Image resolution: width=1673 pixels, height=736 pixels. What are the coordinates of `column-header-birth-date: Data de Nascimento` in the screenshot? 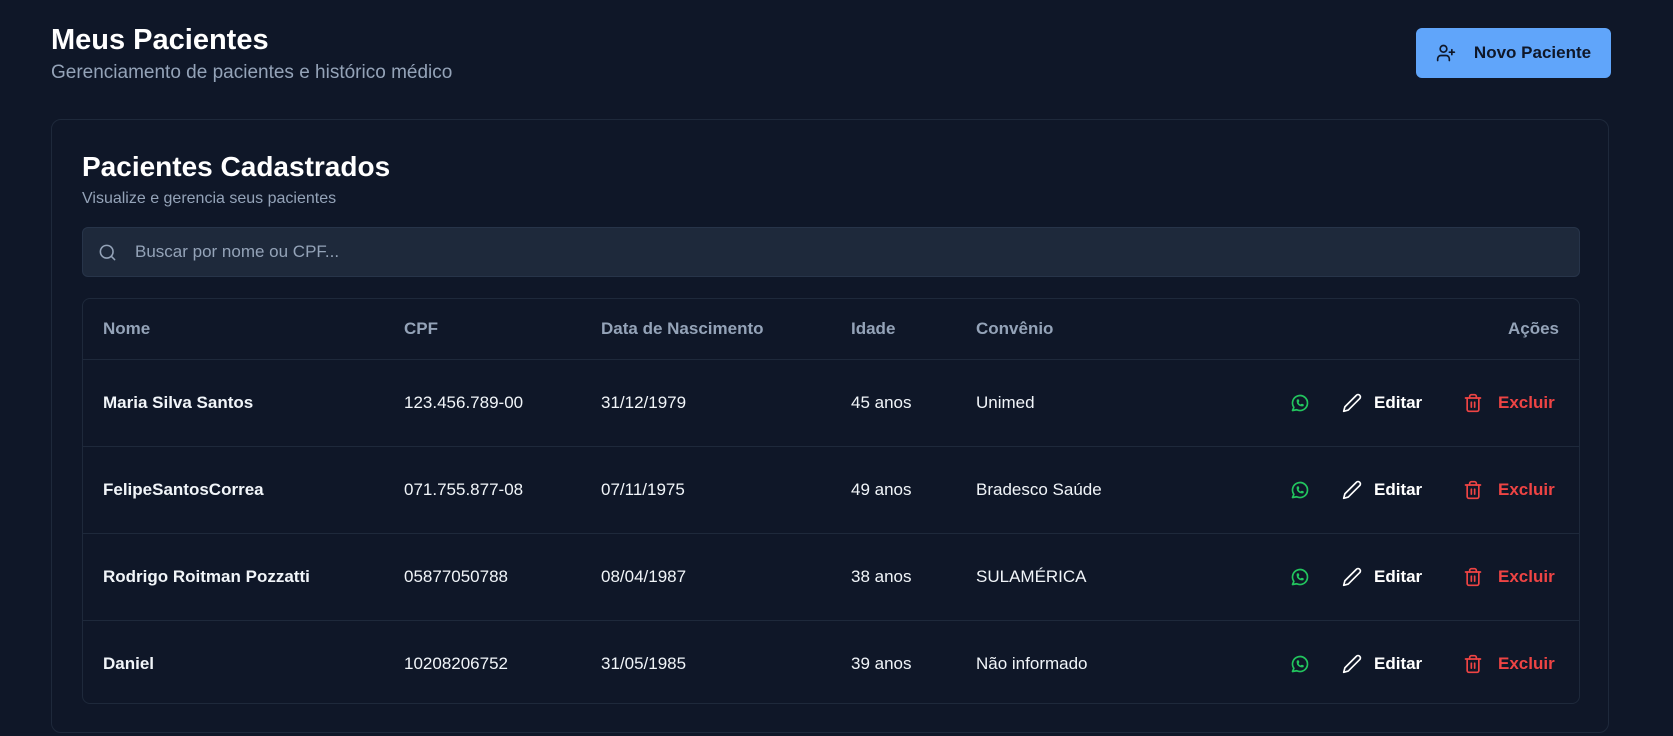 It's located at (682, 328).